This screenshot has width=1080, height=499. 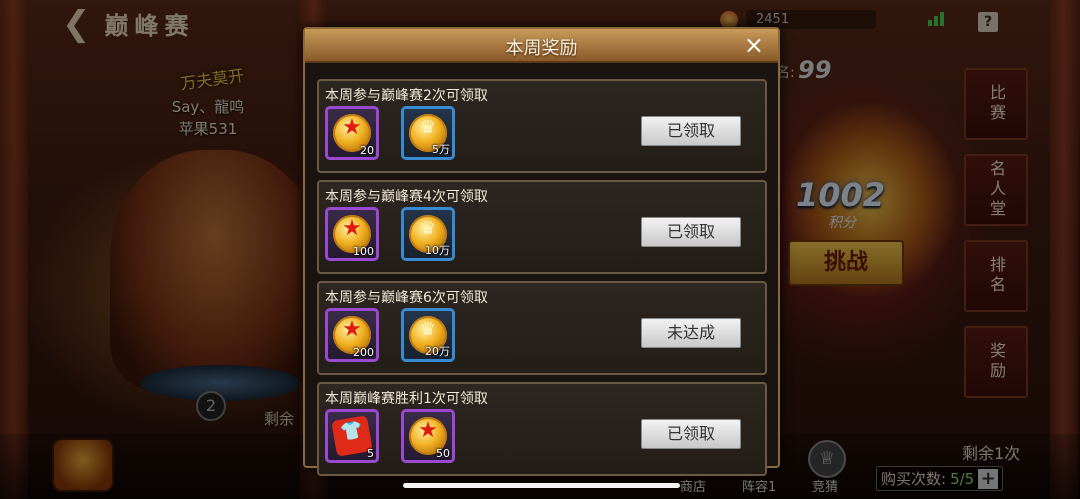 I want to click on reward-item-star-coin: ★ 200, so click(x=352, y=335).